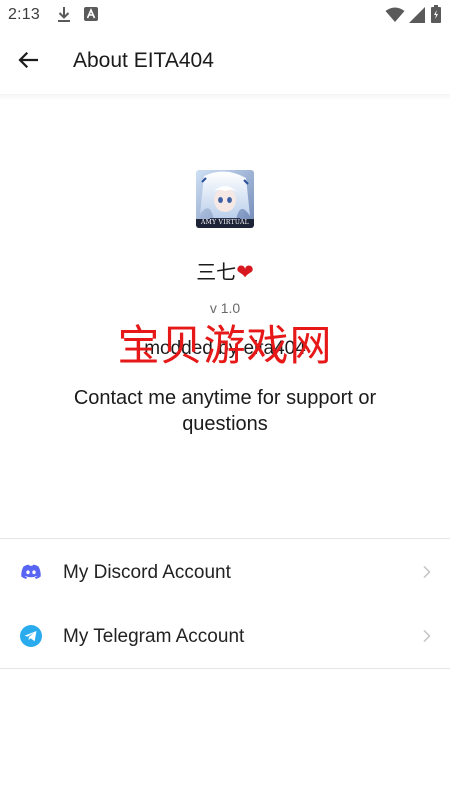 The width and height of the screenshot is (450, 800). I want to click on telegram-account-link: My Telegram Account, so click(225, 636).